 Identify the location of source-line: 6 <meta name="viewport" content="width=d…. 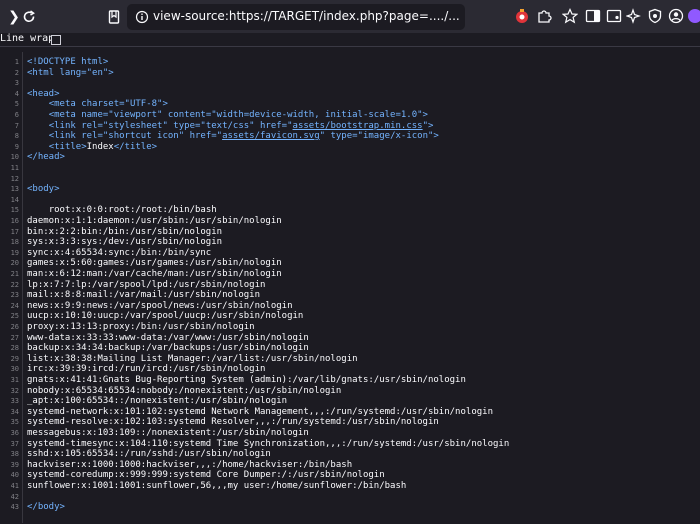
(350, 115).